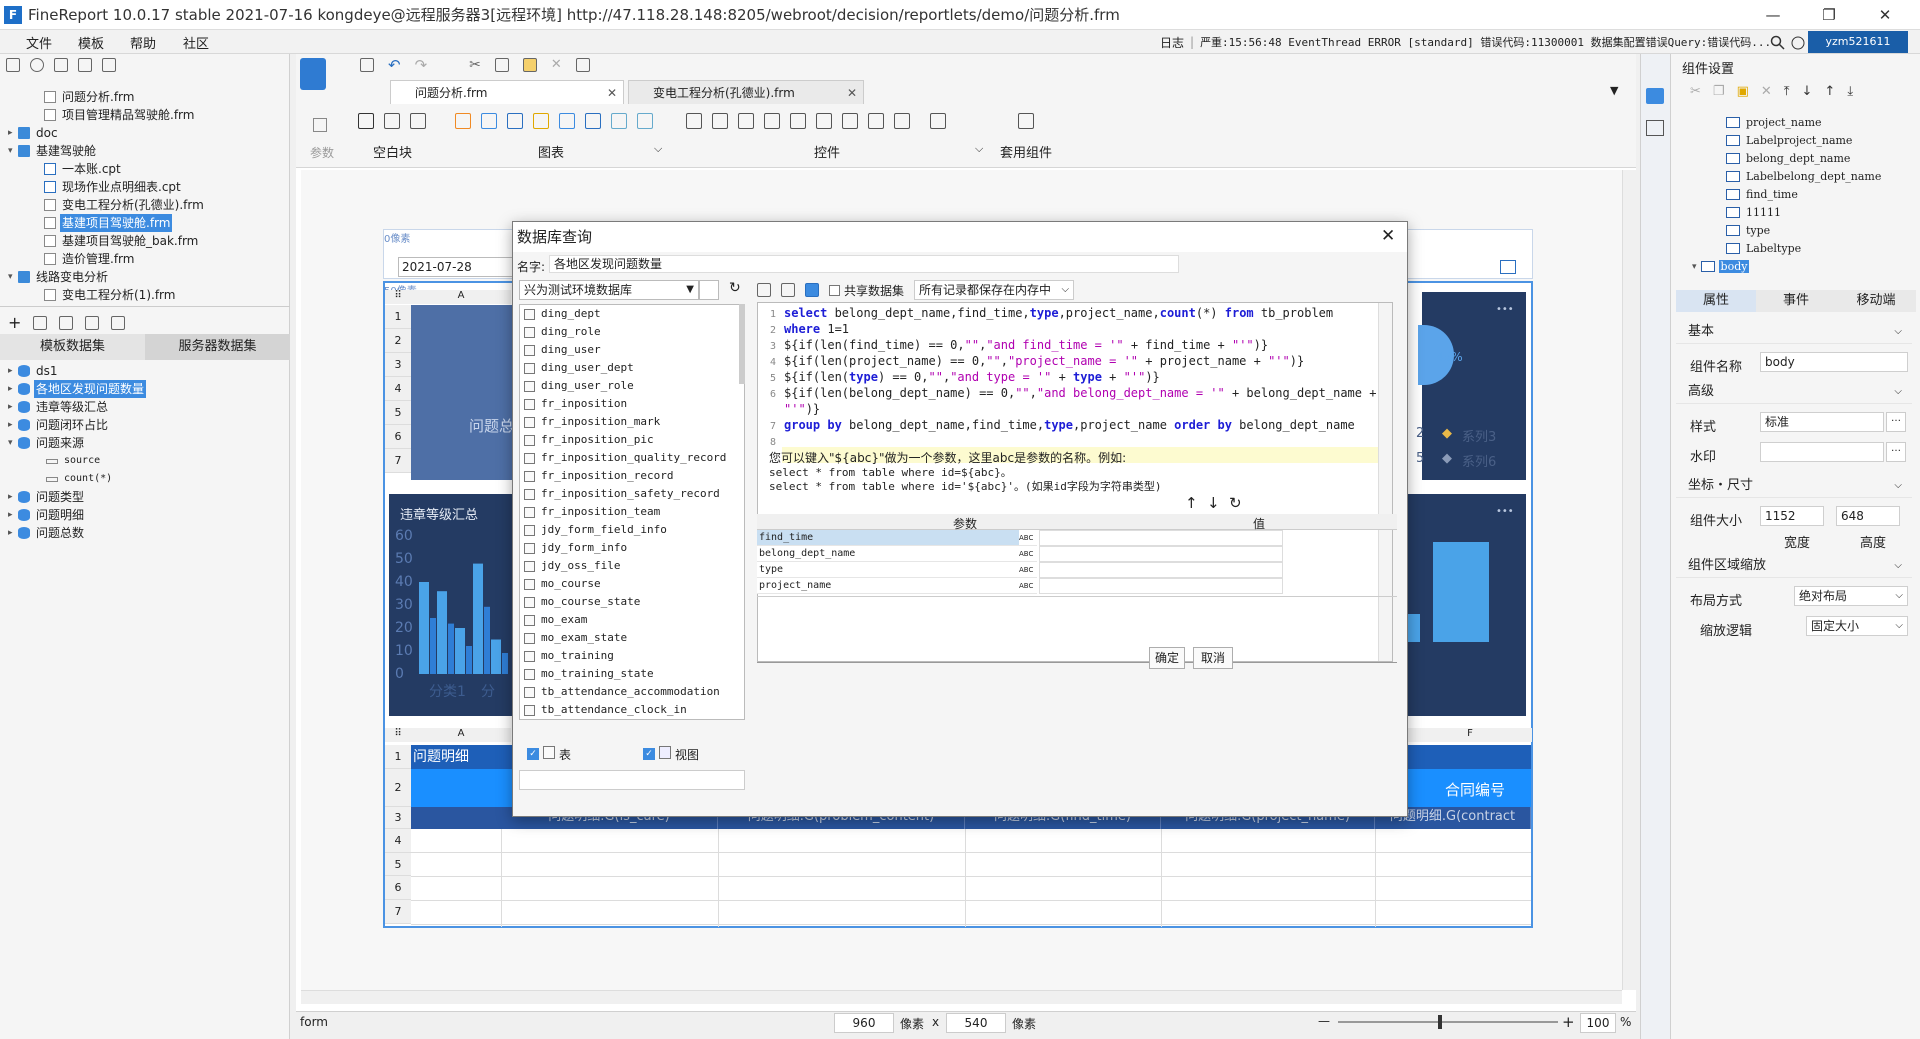 This screenshot has height=1039, width=1920. What do you see at coordinates (533, 754) in the screenshot?
I see `table-checkbox: ✓` at bounding box center [533, 754].